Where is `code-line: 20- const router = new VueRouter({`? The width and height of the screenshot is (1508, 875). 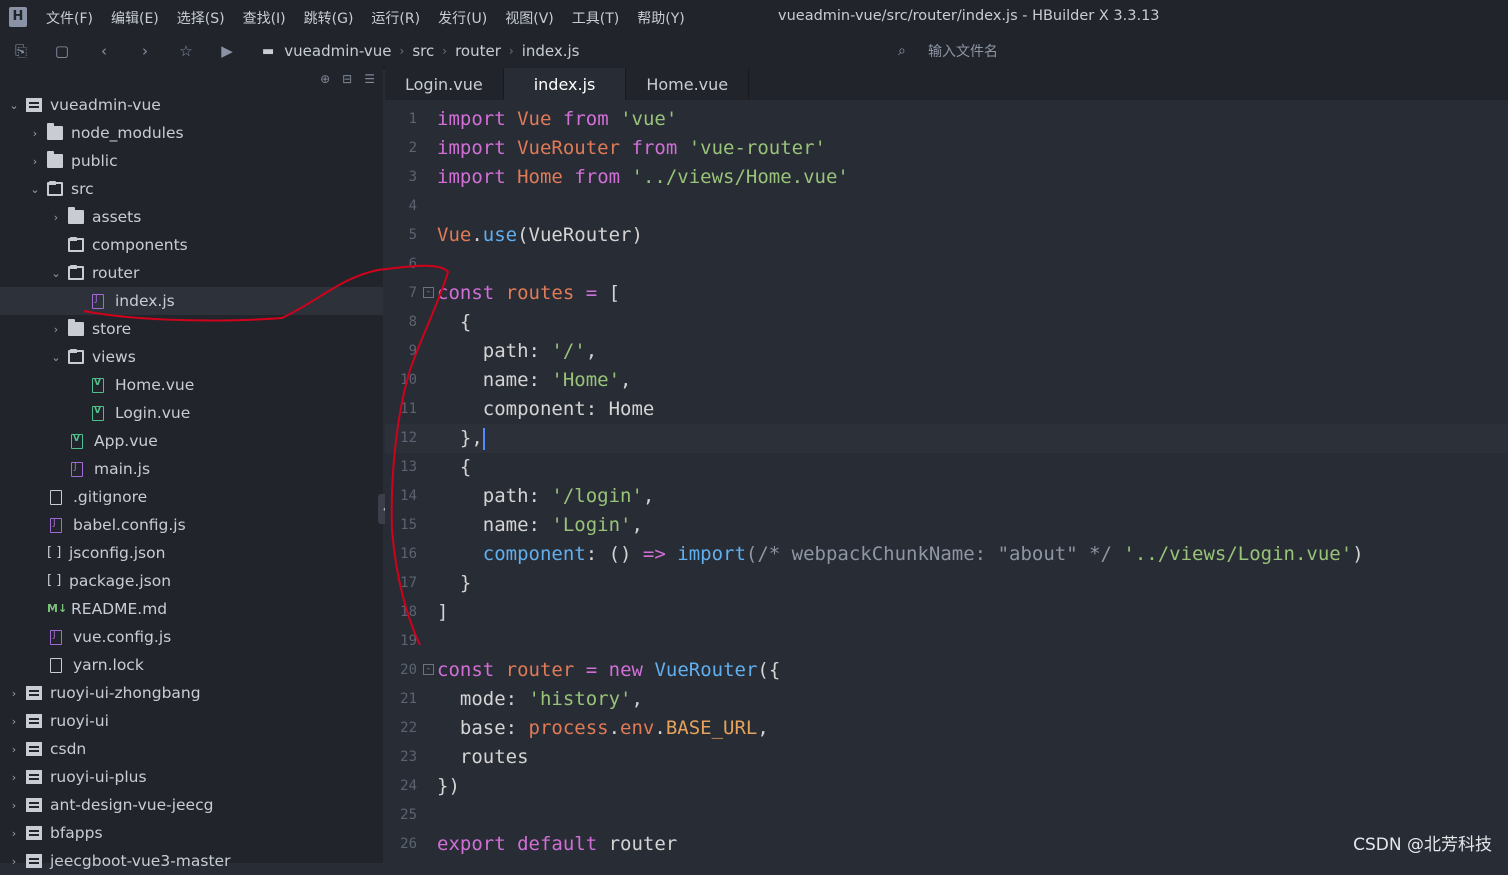
code-line: 20- const router = new VueRouter({ is located at coordinates (946, 670).